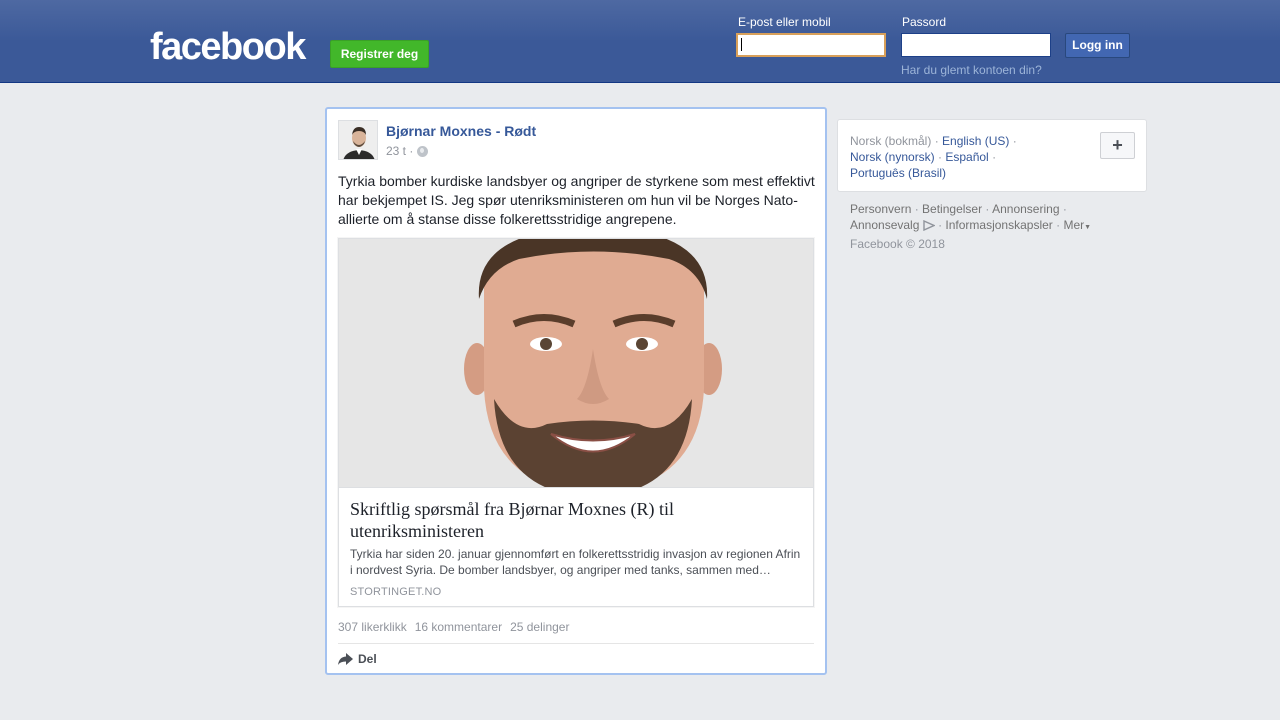 The height and width of the screenshot is (720, 1280). I want to click on more-label: Mer, so click(1074, 225).